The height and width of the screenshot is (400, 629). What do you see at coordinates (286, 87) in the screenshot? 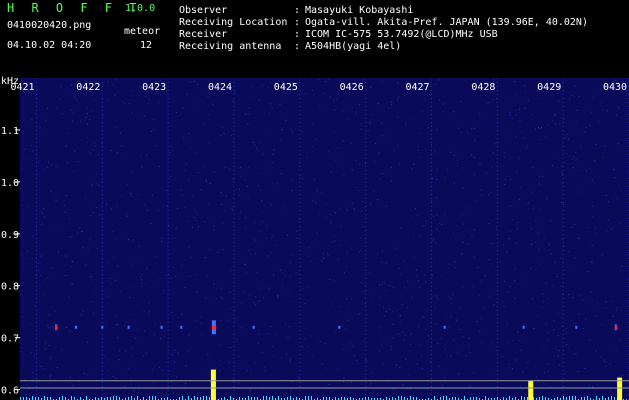
I see `x-tick-label: 0425` at bounding box center [286, 87].